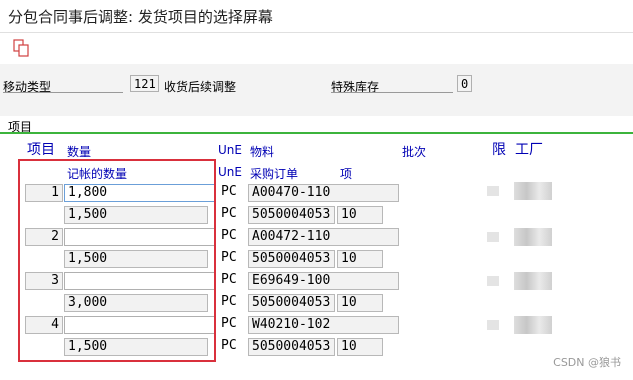  I want to click on header-area, so click(316, 90).